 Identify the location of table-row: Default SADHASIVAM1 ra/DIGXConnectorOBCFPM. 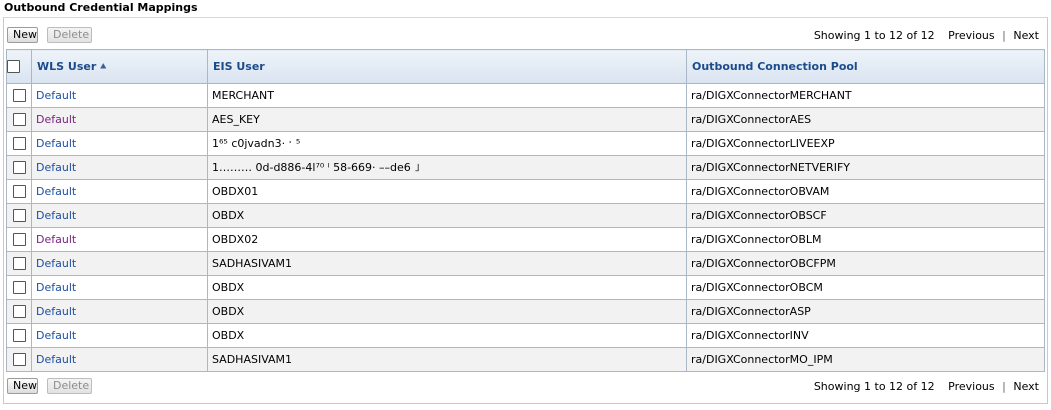
(525, 263).